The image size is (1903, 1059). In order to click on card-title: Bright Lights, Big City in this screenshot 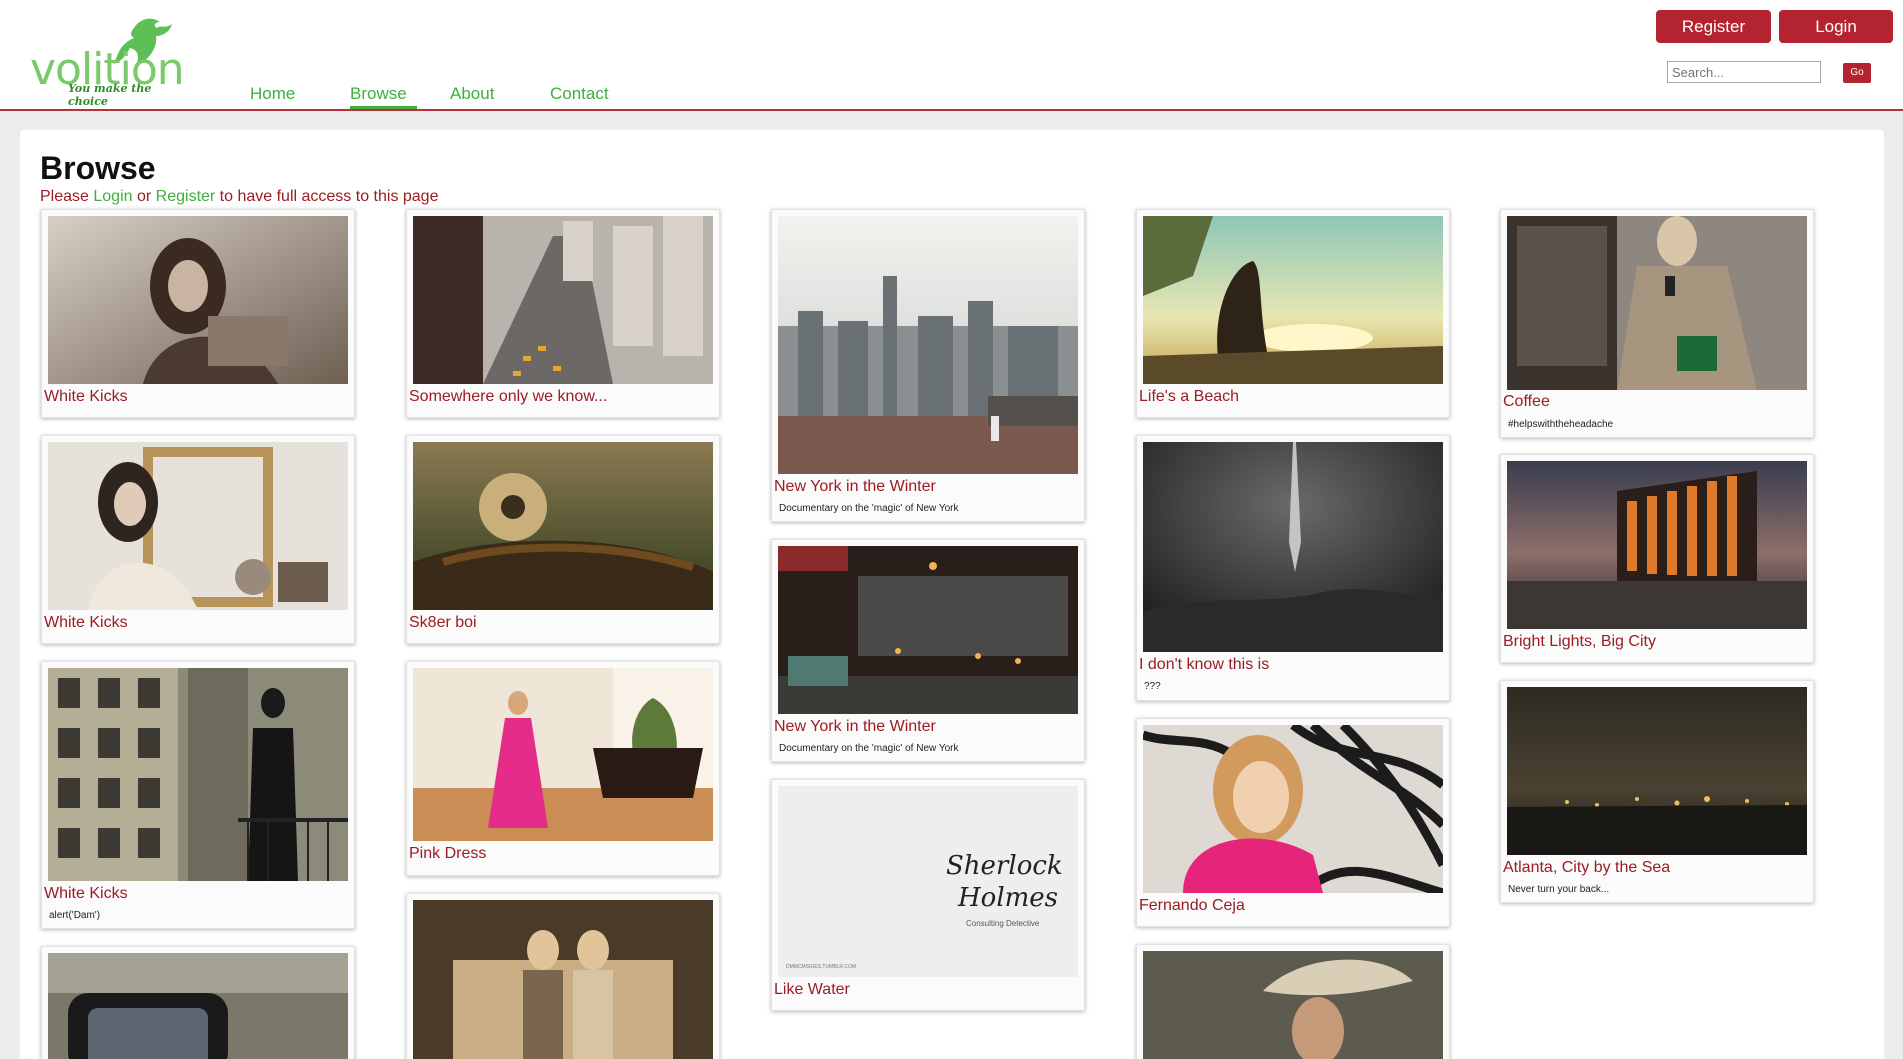, I will do `click(1579, 641)`.